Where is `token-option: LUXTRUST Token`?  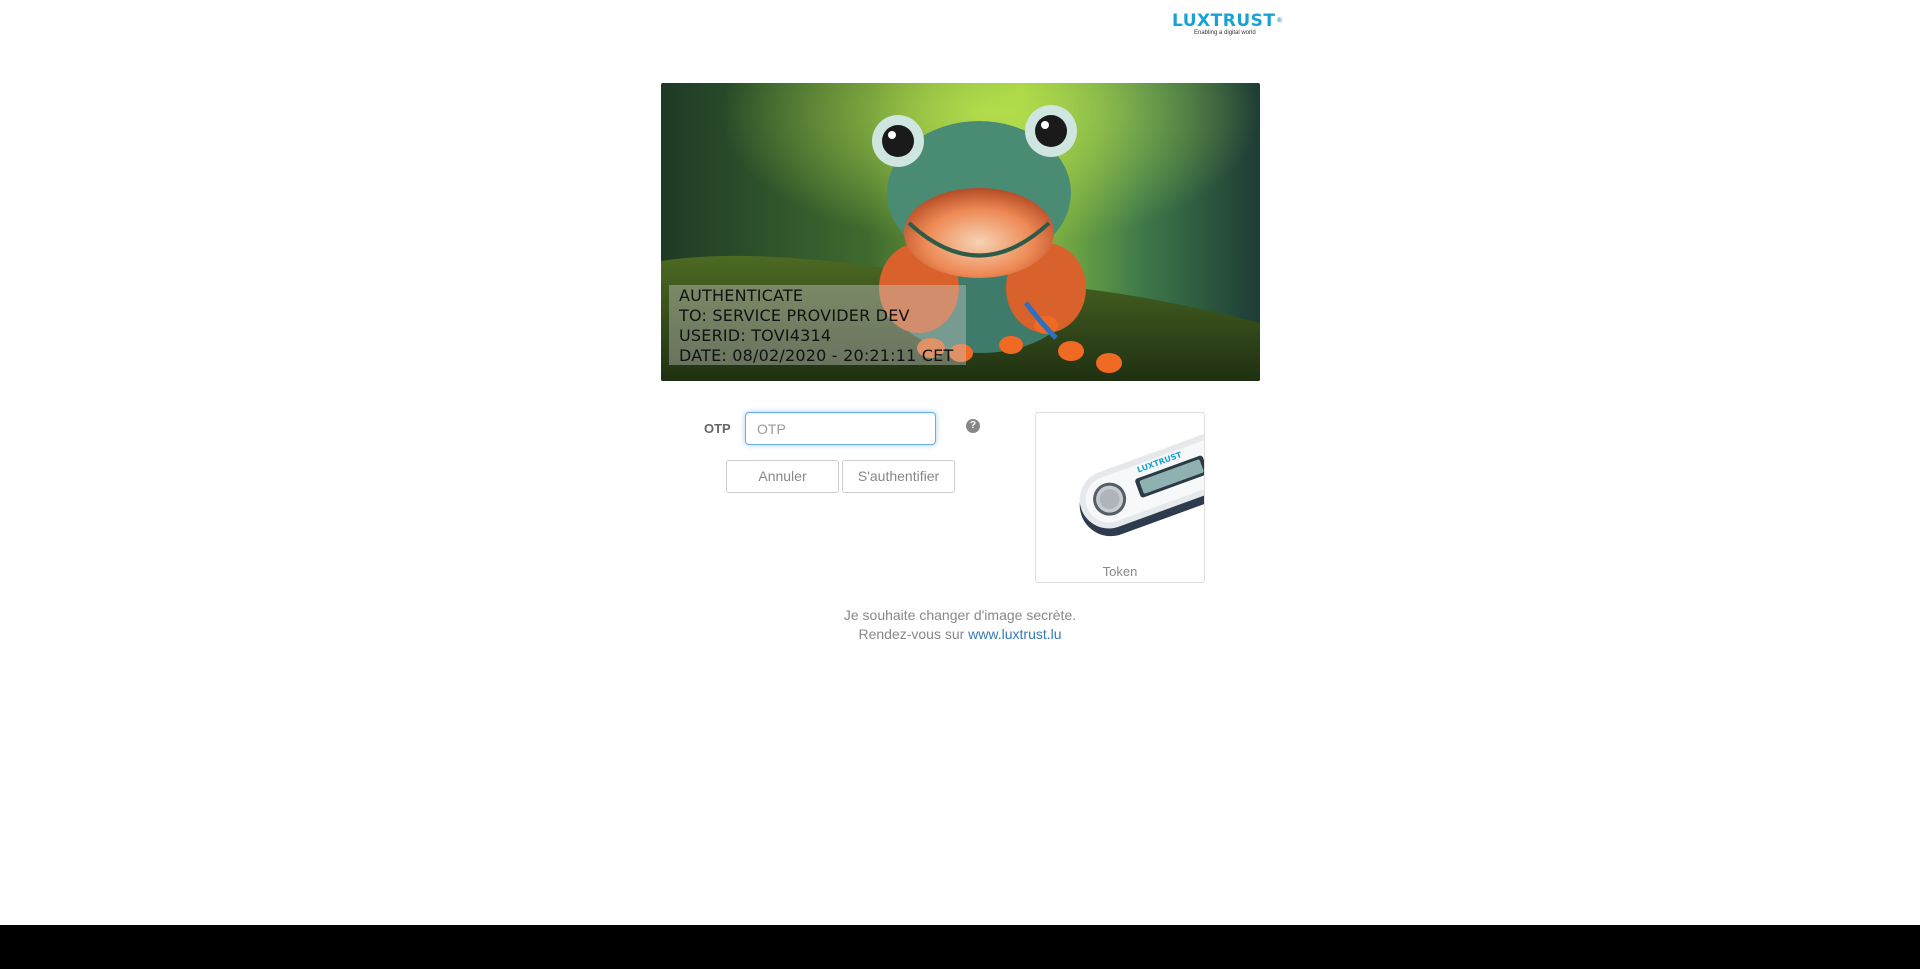
token-option: LUXTRUST Token is located at coordinates (1120, 497).